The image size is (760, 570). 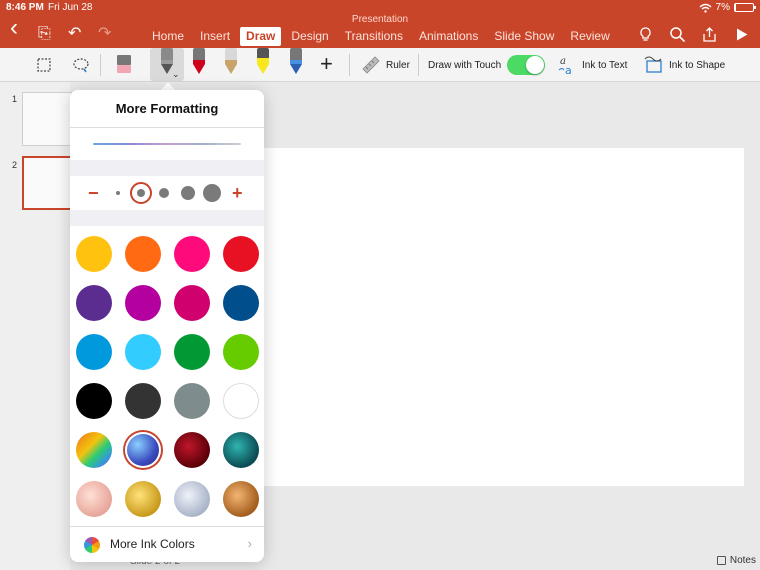 What do you see at coordinates (241, 499) in the screenshot?
I see `color-swatch-bronze` at bounding box center [241, 499].